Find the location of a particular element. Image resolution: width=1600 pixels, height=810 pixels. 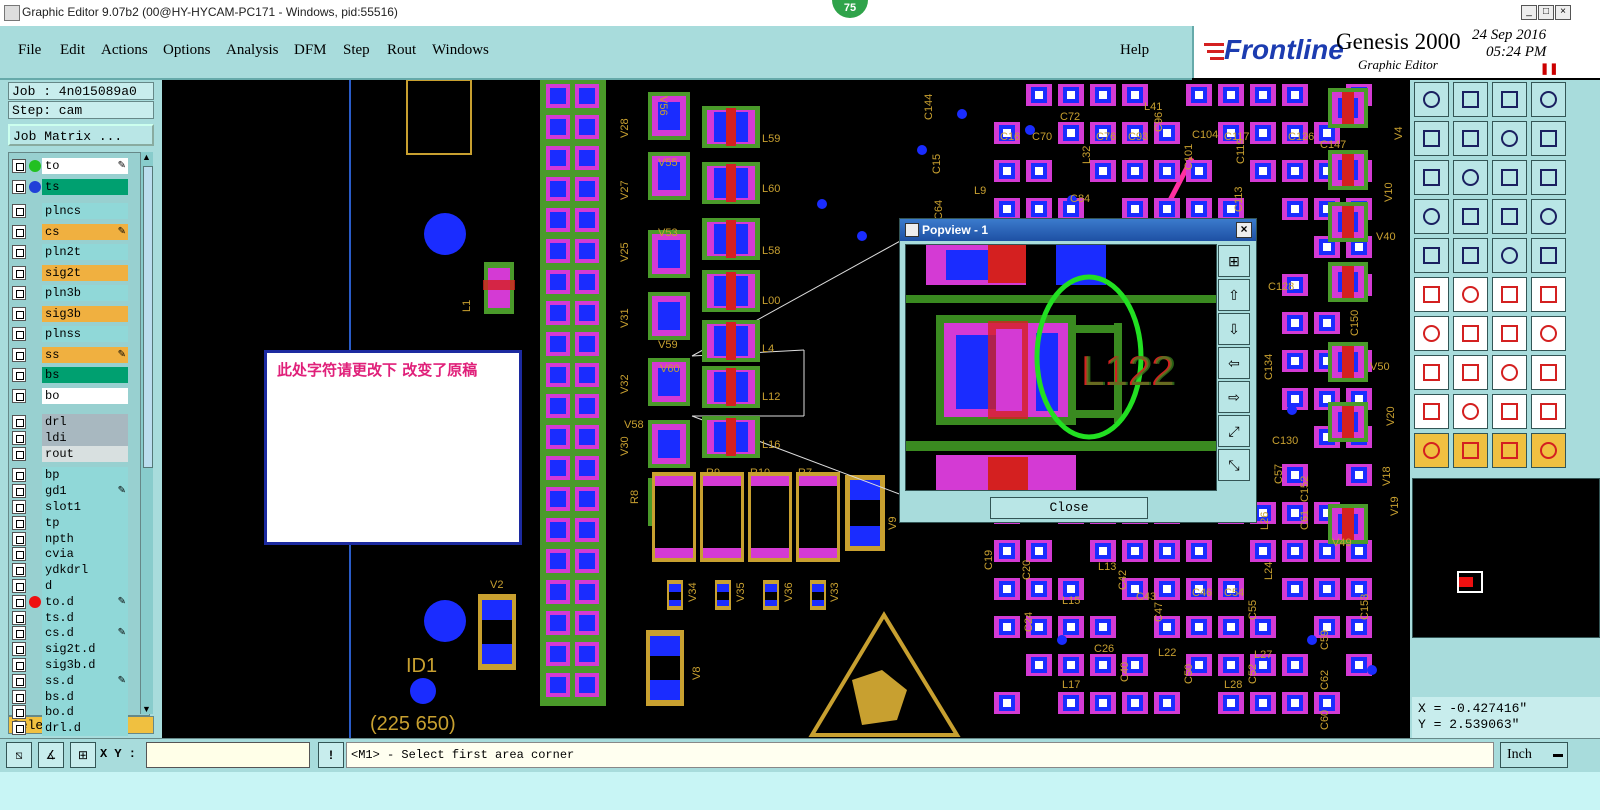

tool-line-red-icon is located at coordinates (1470, 372).